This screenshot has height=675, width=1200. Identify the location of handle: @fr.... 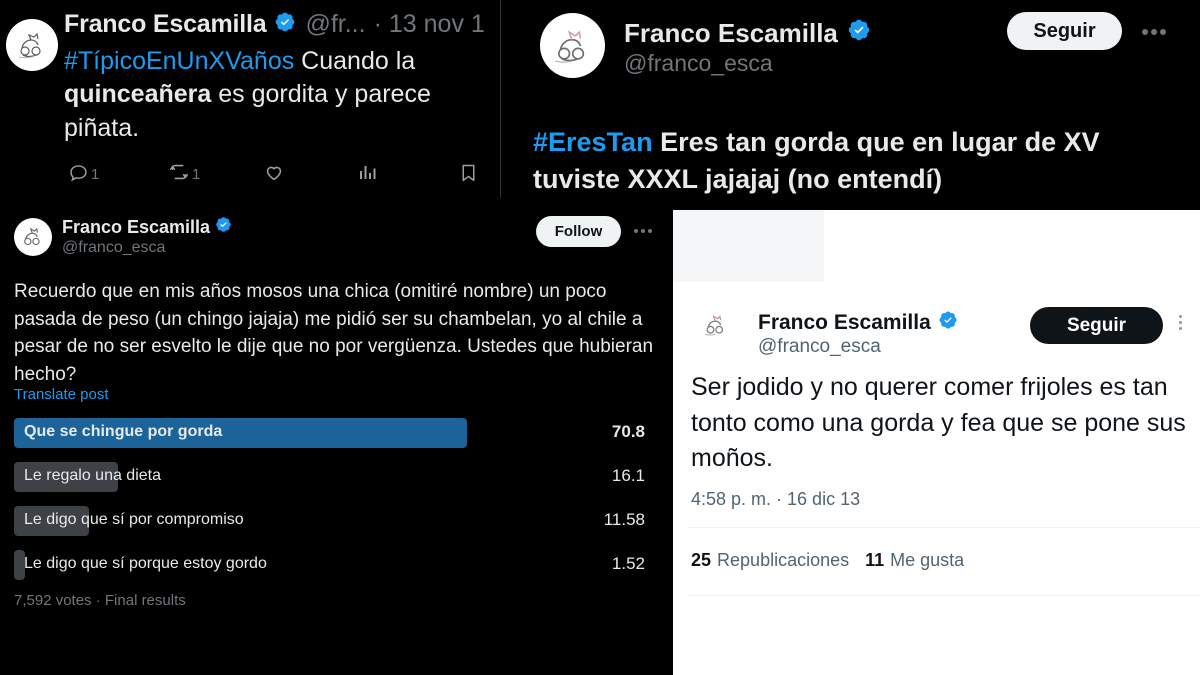
(335, 24).